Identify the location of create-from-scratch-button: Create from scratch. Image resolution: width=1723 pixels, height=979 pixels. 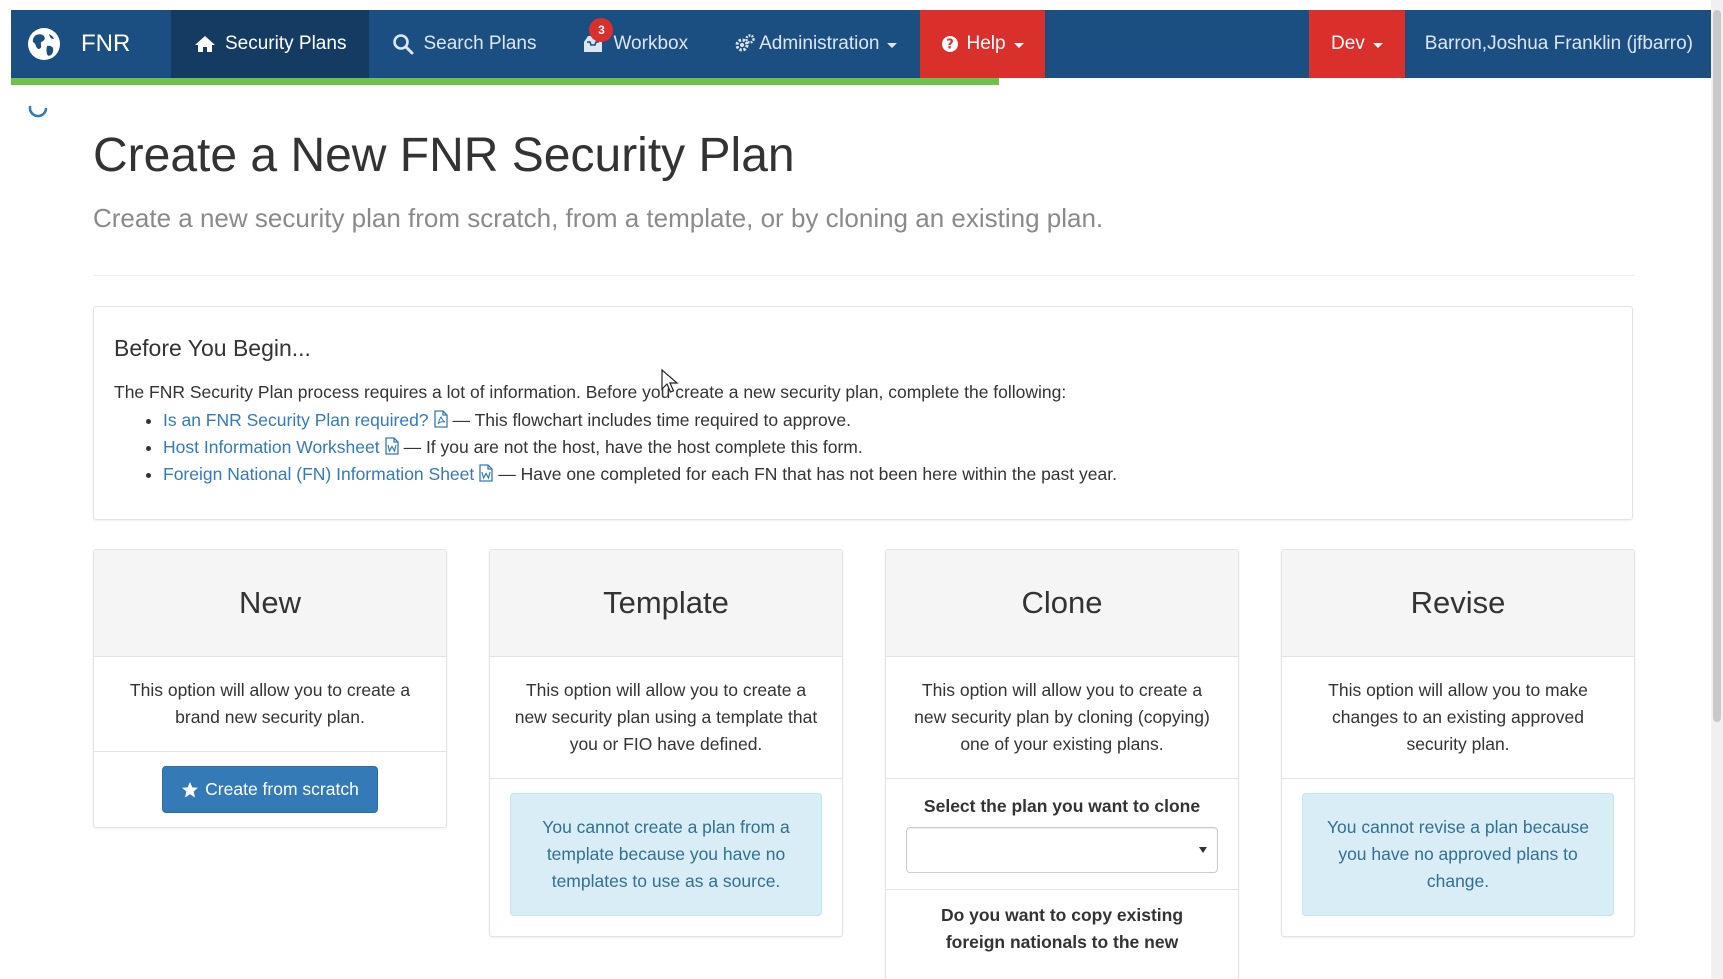
(270, 789).